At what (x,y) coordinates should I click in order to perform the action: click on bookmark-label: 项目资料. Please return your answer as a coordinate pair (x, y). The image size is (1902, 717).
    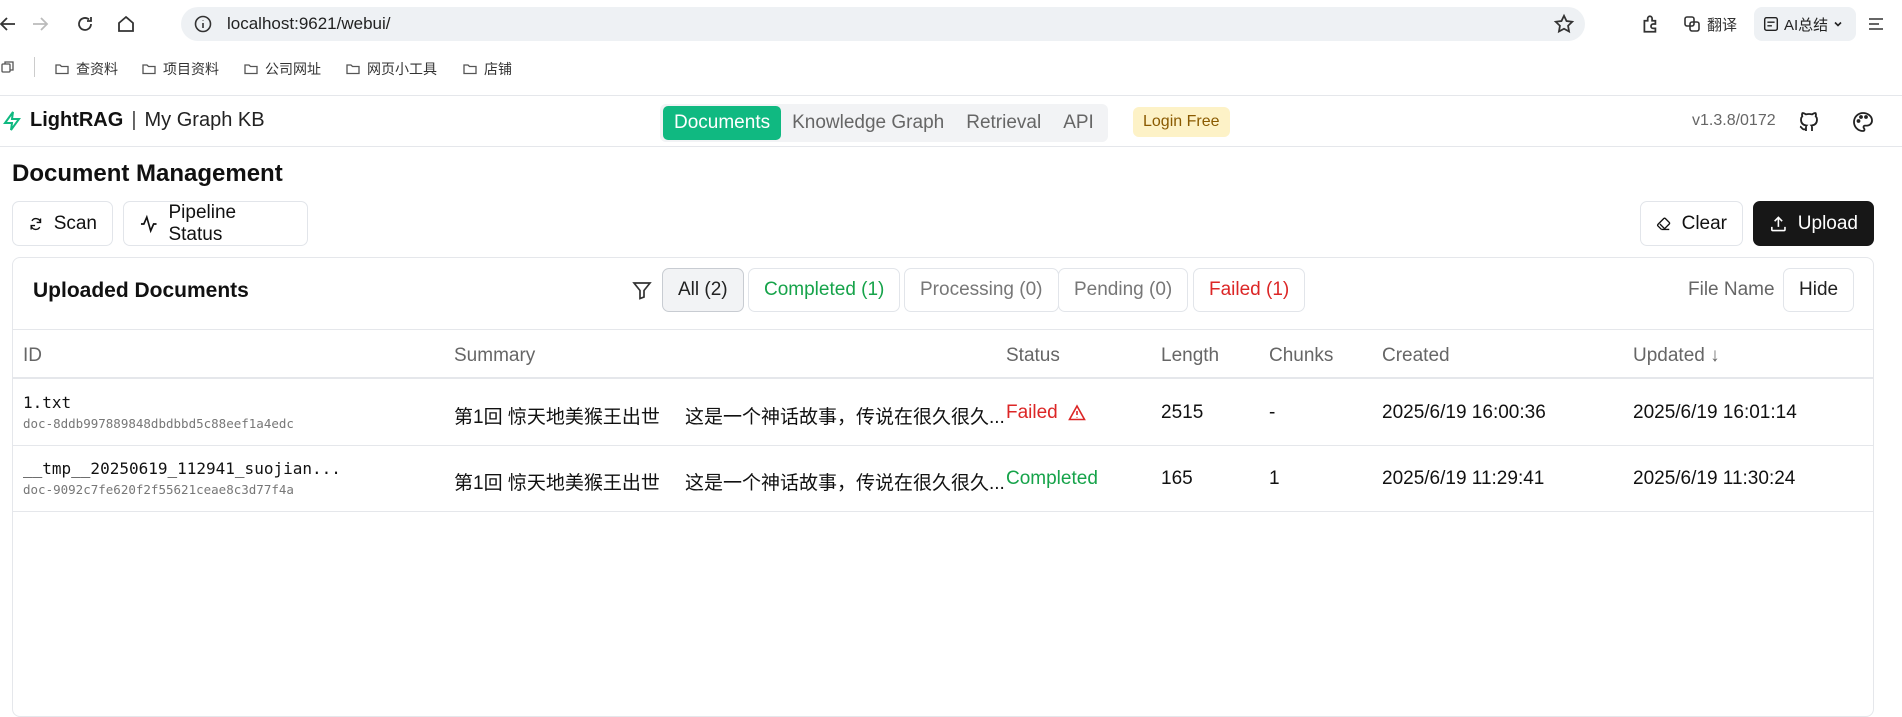
    Looking at the image, I should click on (191, 69).